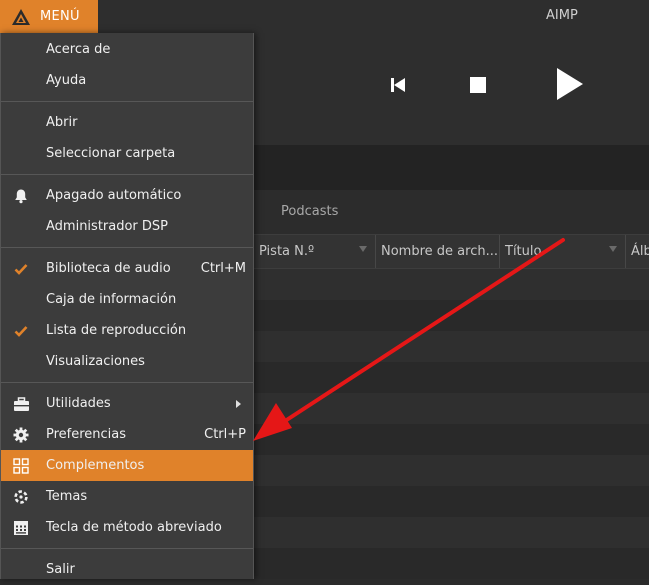  Describe the element at coordinates (478, 85) in the screenshot. I see `stop-icon` at that location.